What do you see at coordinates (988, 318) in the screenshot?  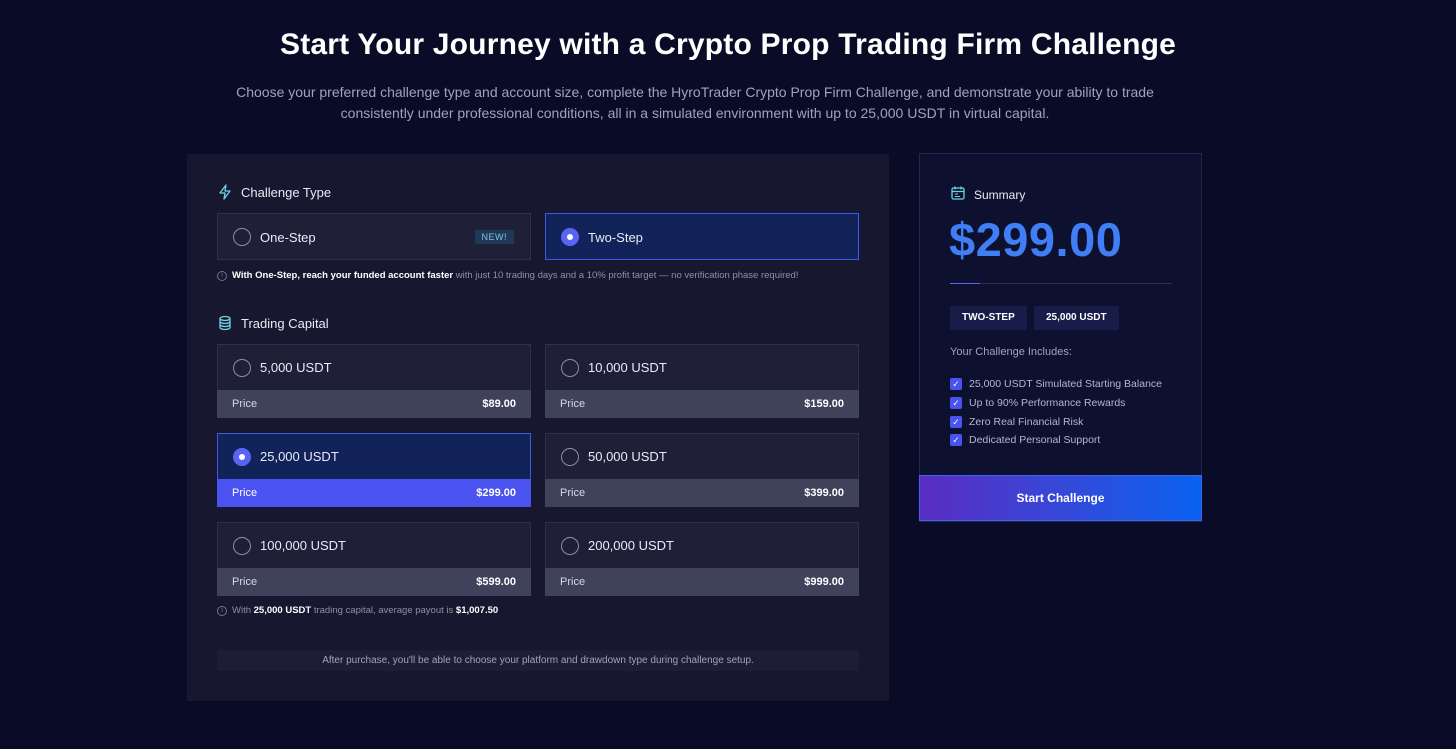 I see `challenge-type-chip: TWO-STEP` at bounding box center [988, 318].